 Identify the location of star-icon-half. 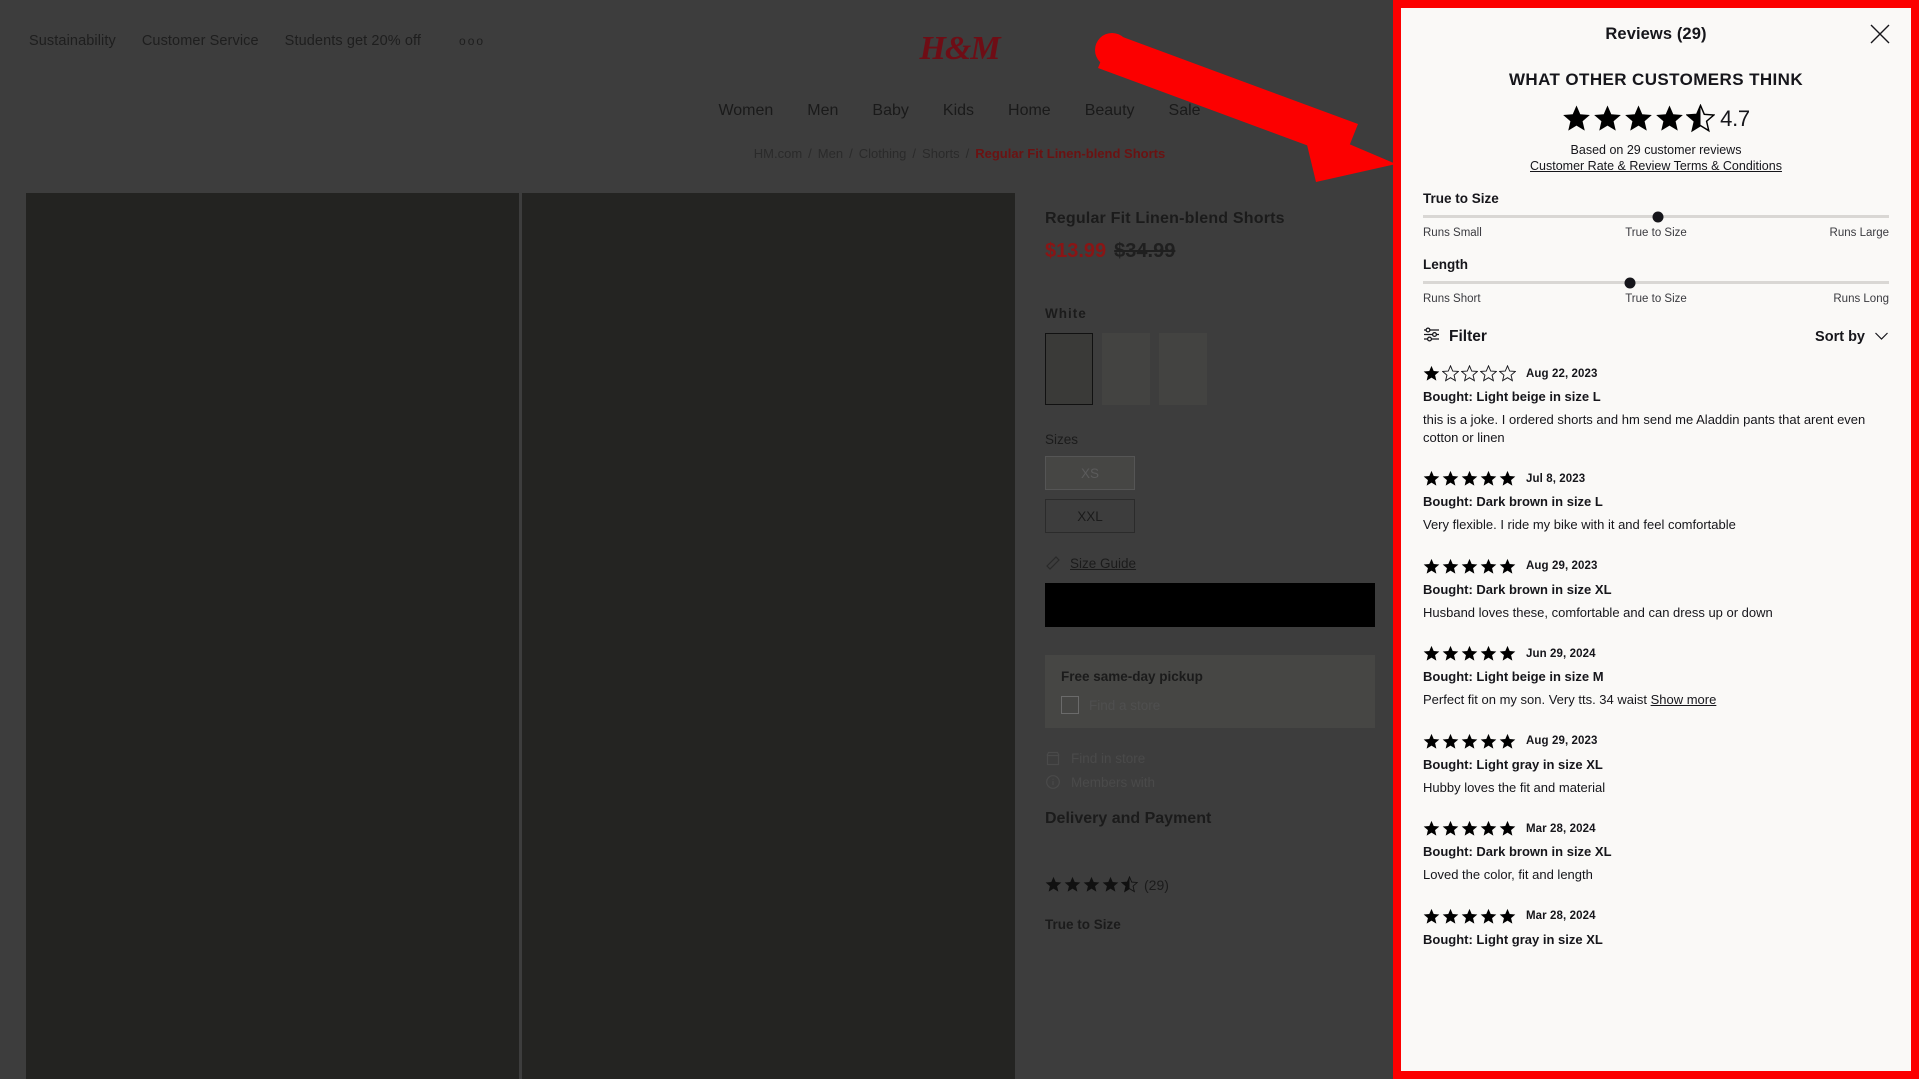
(1701, 118).